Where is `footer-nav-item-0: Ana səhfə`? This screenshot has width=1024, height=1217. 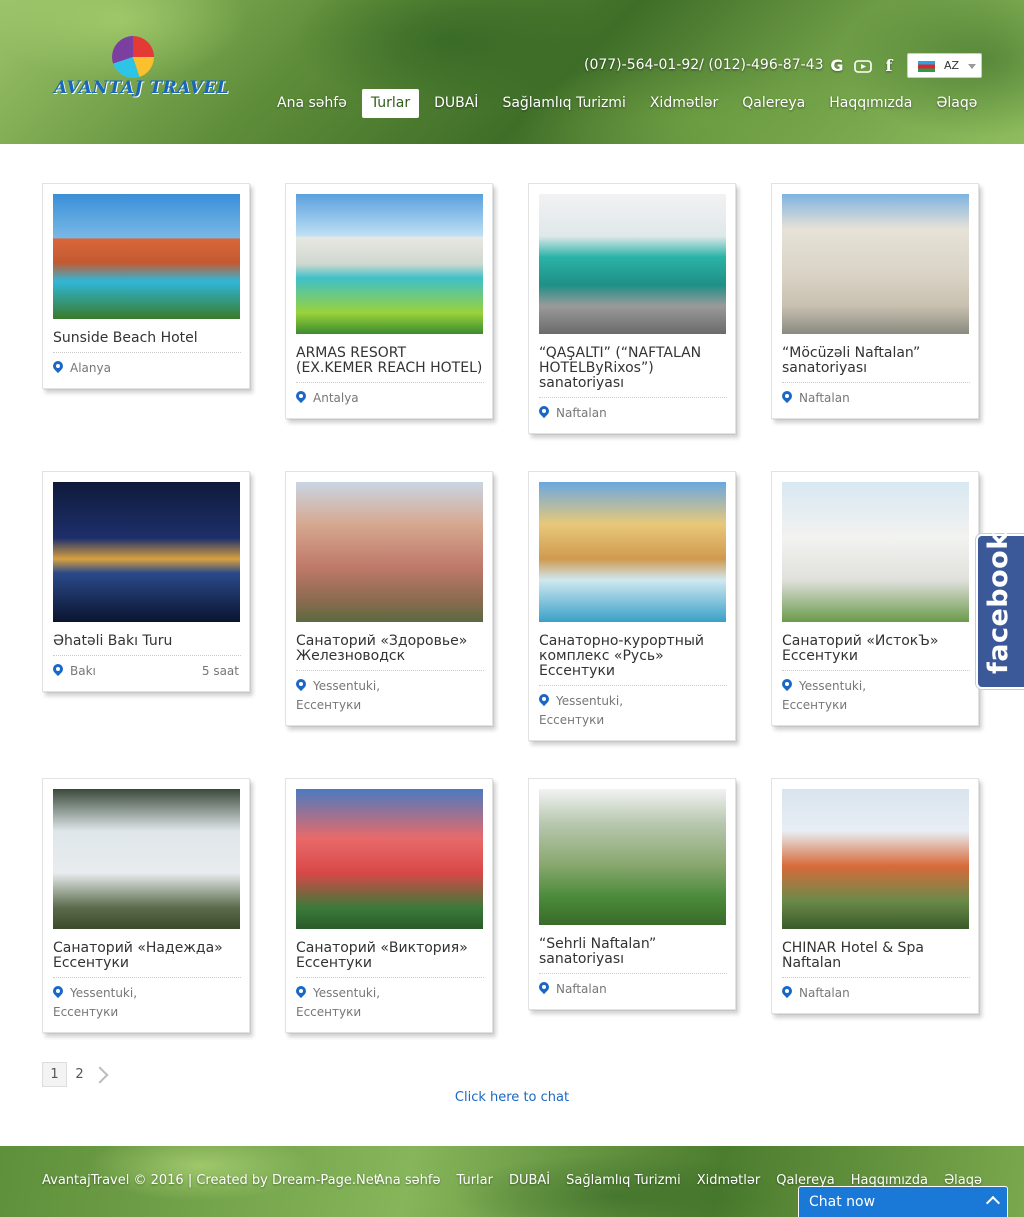 footer-nav-item-0: Ana səhfə is located at coordinates (408, 1180).